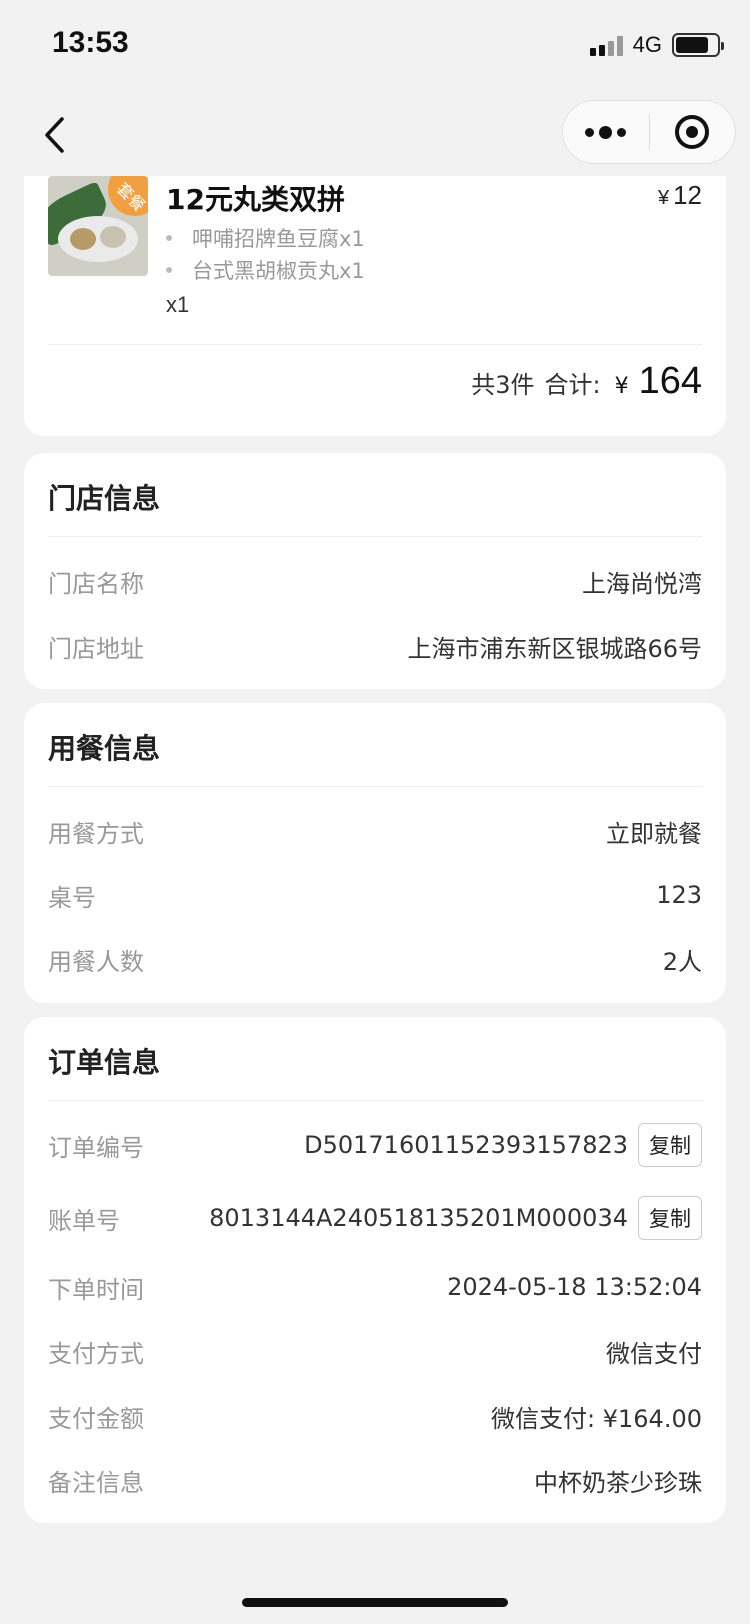 This screenshot has height=1624, width=750. What do you see at coordinates (265, 238) in the screenshot?
I see `sub-item: 呷哺招牌鱼豆腐x1` at bounding box center [265, 238].